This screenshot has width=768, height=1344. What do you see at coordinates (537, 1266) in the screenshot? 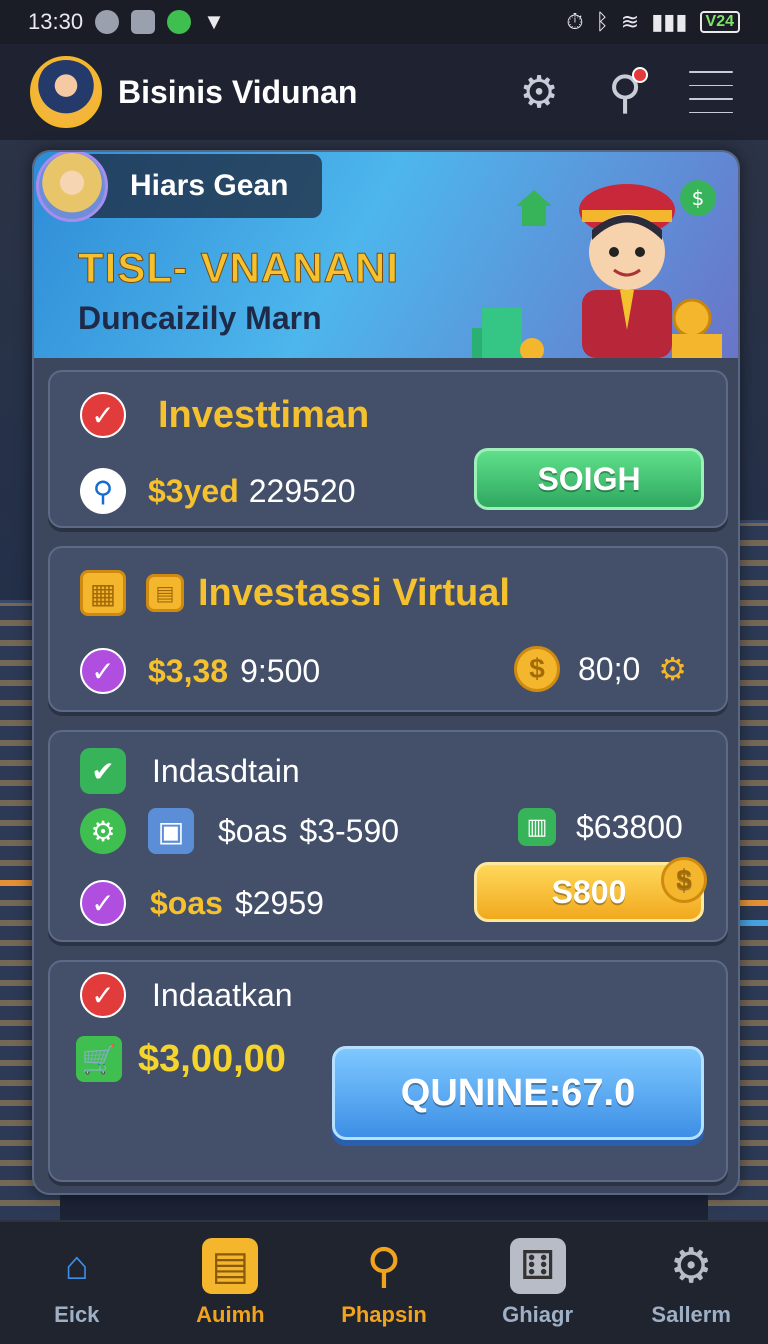
I see `dice-icon: ⚅` at bounding box center [537, 1266].